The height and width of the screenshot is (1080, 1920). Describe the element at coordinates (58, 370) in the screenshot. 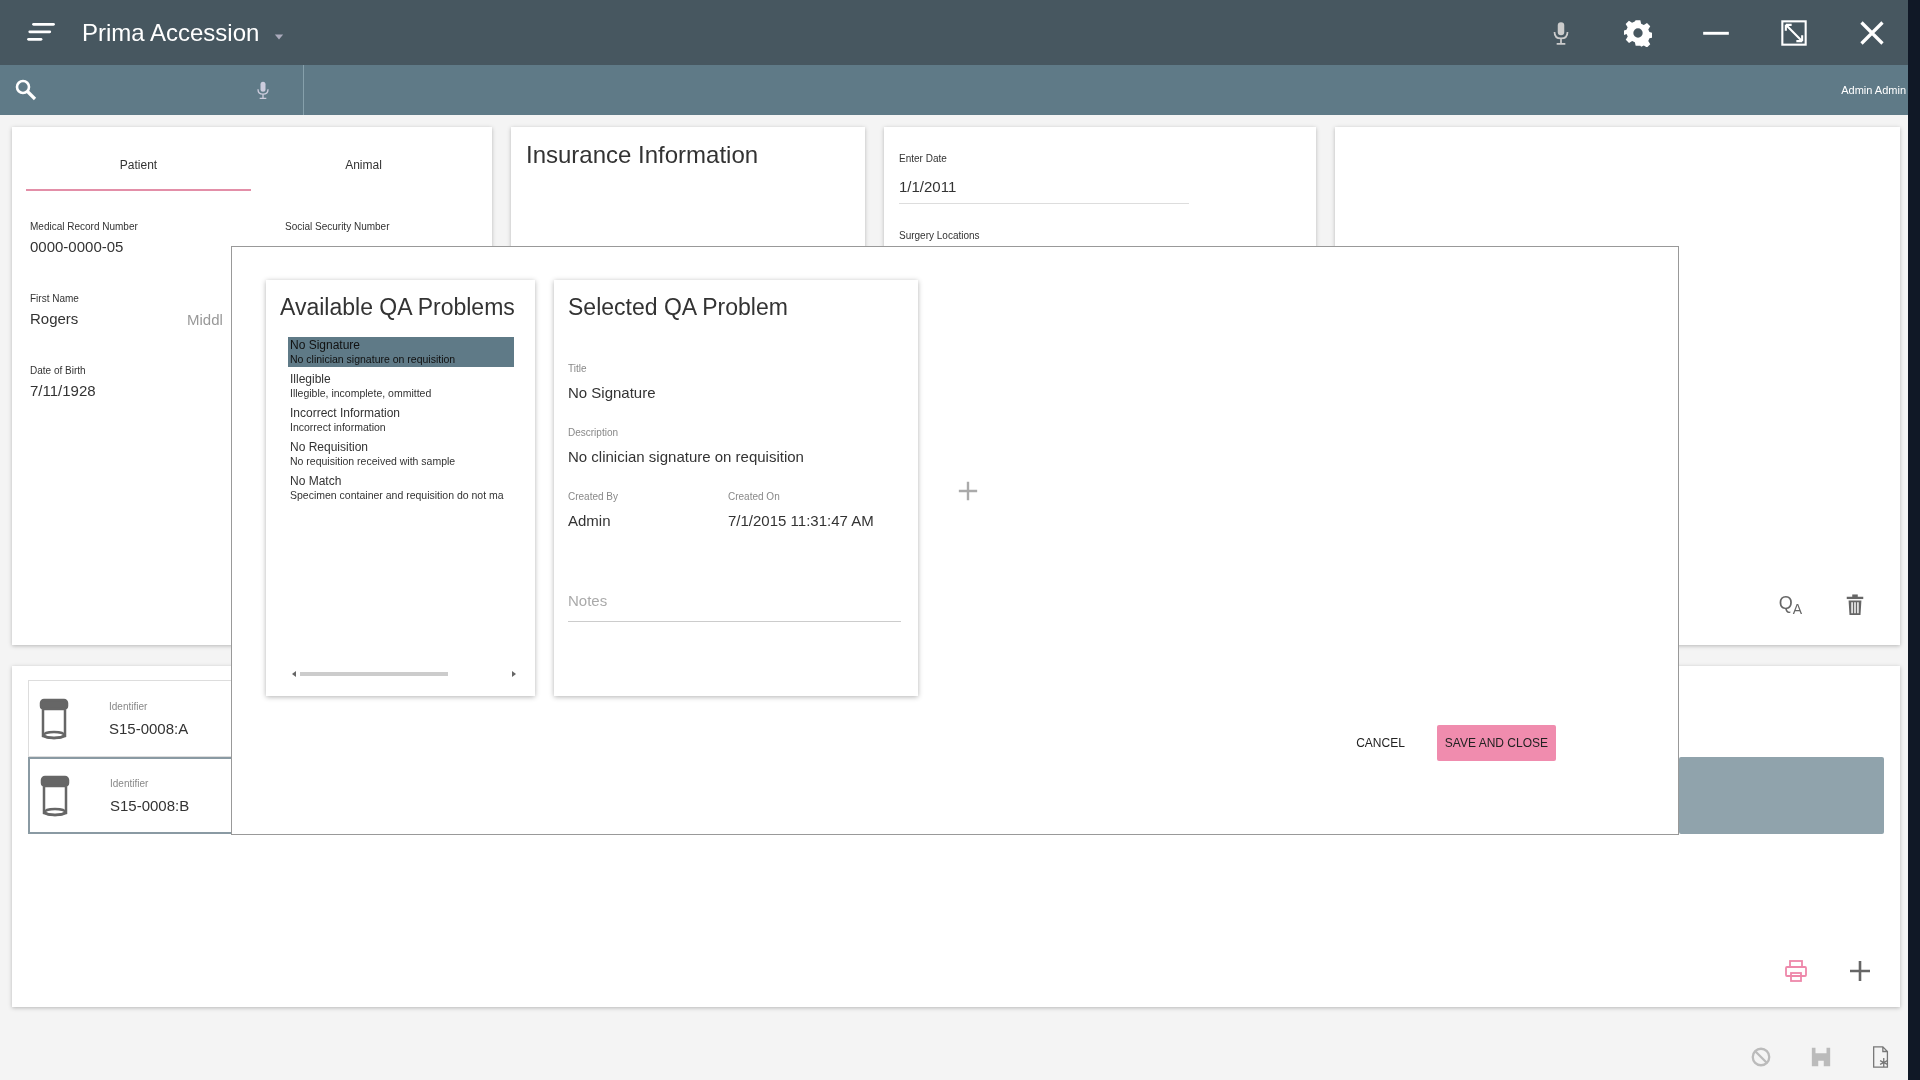

I see `field-label: Date of Birth` at that location.